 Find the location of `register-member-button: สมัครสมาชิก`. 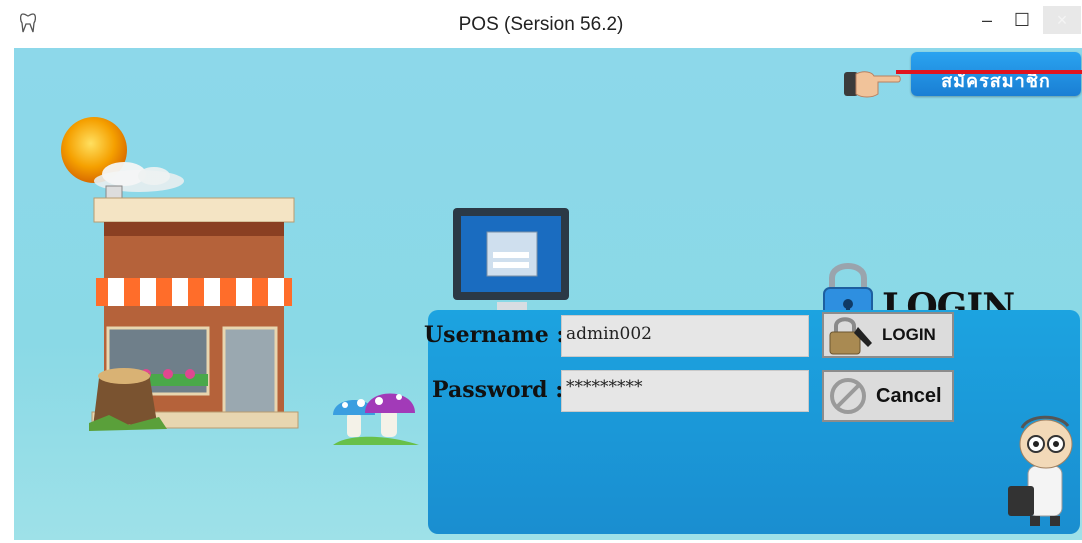

register-member-button: สมัครสมาชิก is located at coordinates (996, 74).